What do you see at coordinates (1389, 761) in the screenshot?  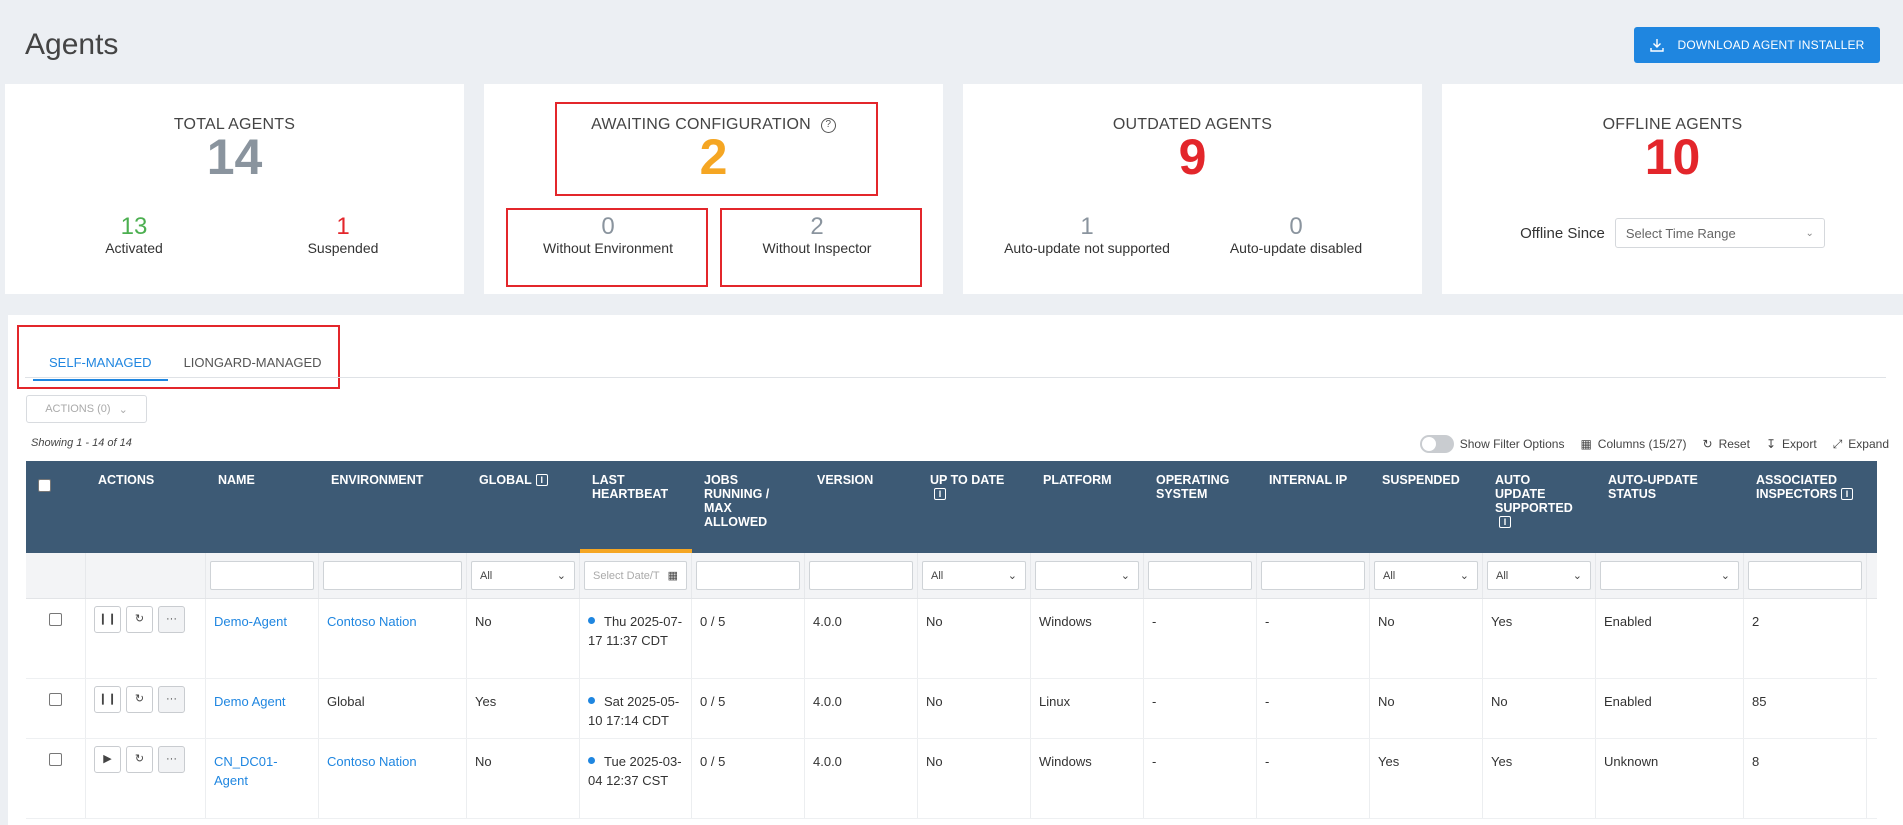 I see `suspended-value: Yes` at bounding box center [1389, 761].